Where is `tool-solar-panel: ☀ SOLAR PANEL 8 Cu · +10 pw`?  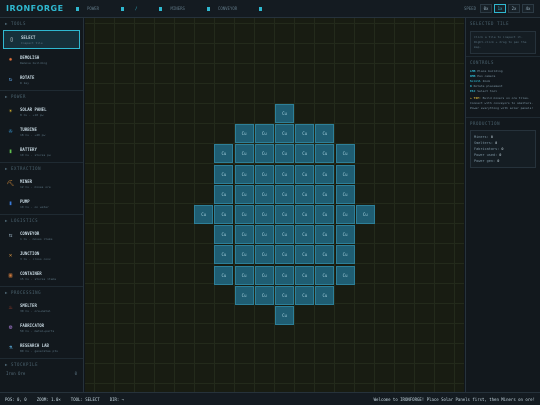 tool-solar-panel: ☀ SOLAR PANEL 8 Cu · +10 pw is located at coordinates (41, 111).